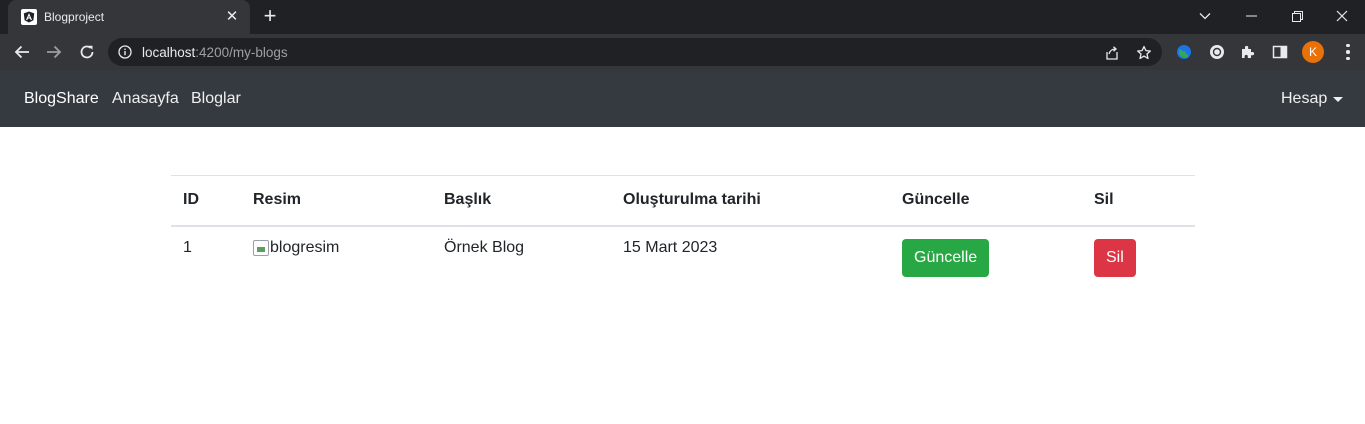 The image size is (1365, 424). I want to click on header-title: Başlık, so click(521, 201).